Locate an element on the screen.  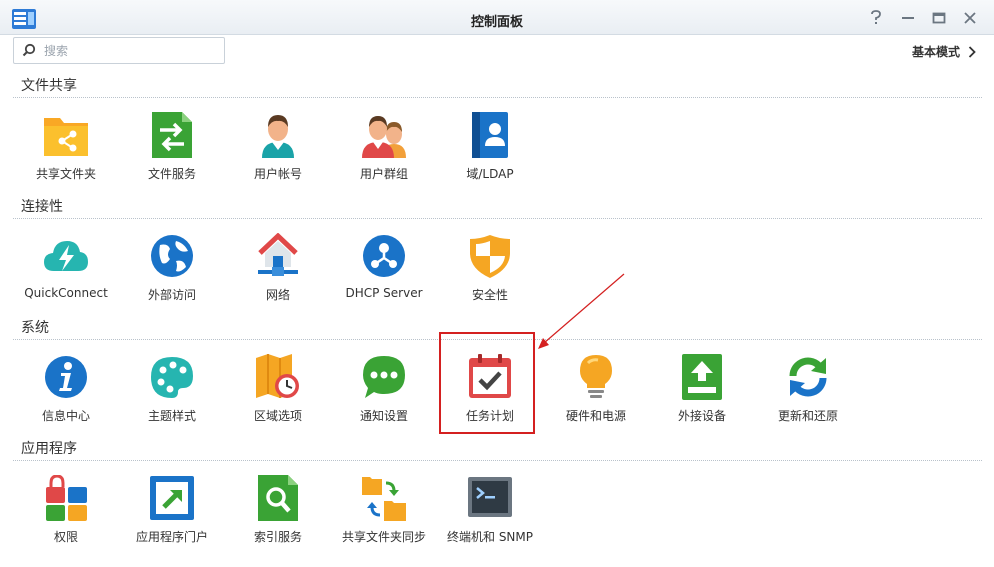
item-security: 安全性 is located at coordinates (490, 276).